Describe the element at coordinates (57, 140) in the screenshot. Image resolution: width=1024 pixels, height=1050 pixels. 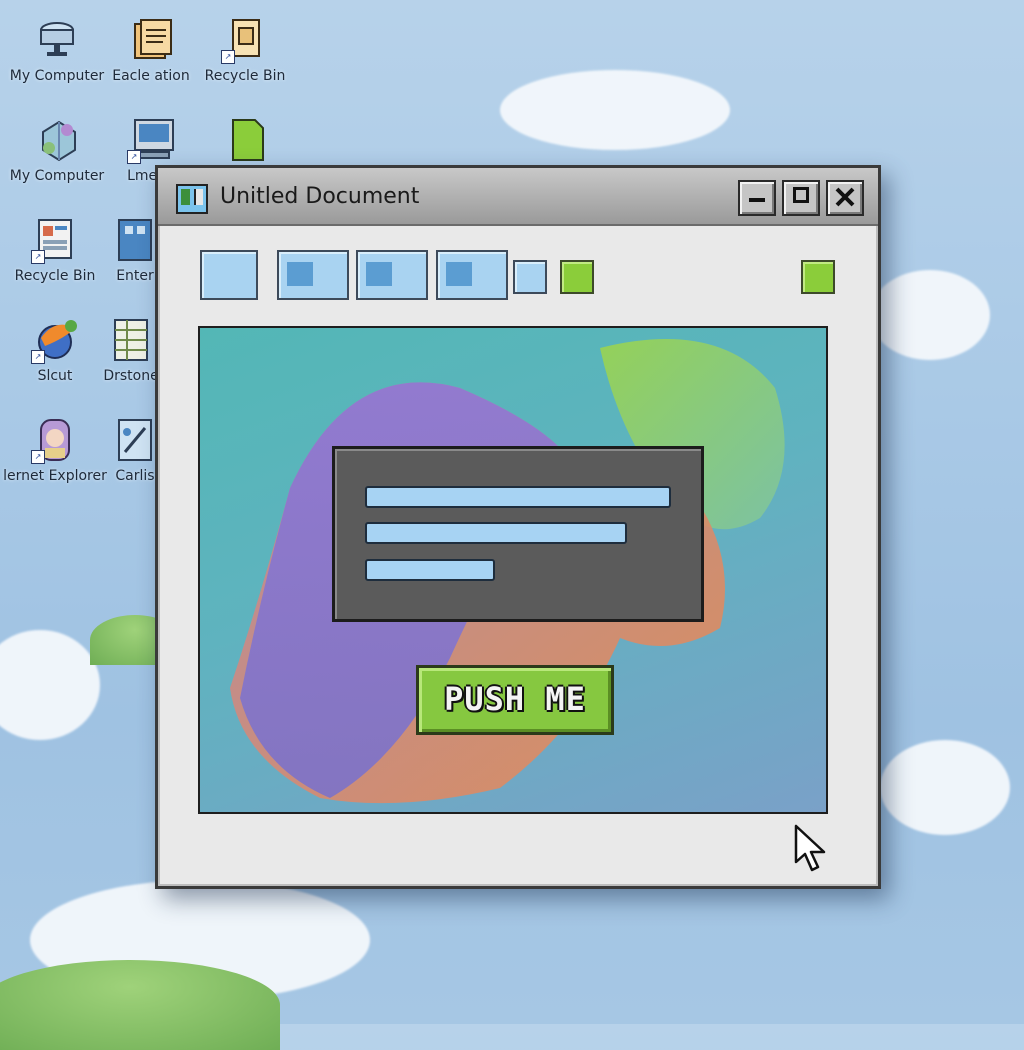
I see `network-icon` at that location.